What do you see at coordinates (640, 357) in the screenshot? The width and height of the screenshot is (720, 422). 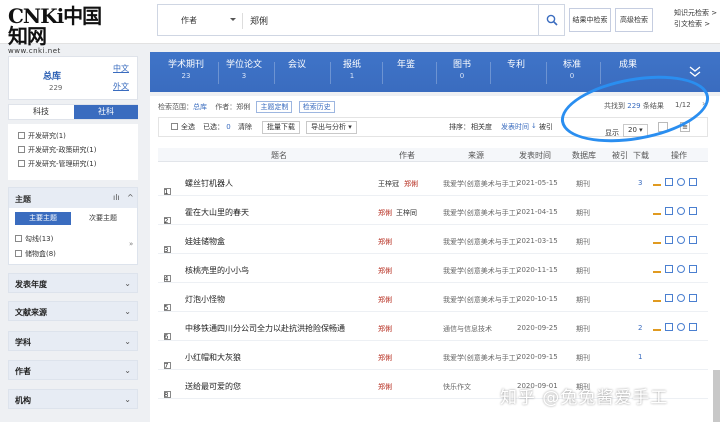 I see `row-downloads: 1` at bounding box center [640, 357].